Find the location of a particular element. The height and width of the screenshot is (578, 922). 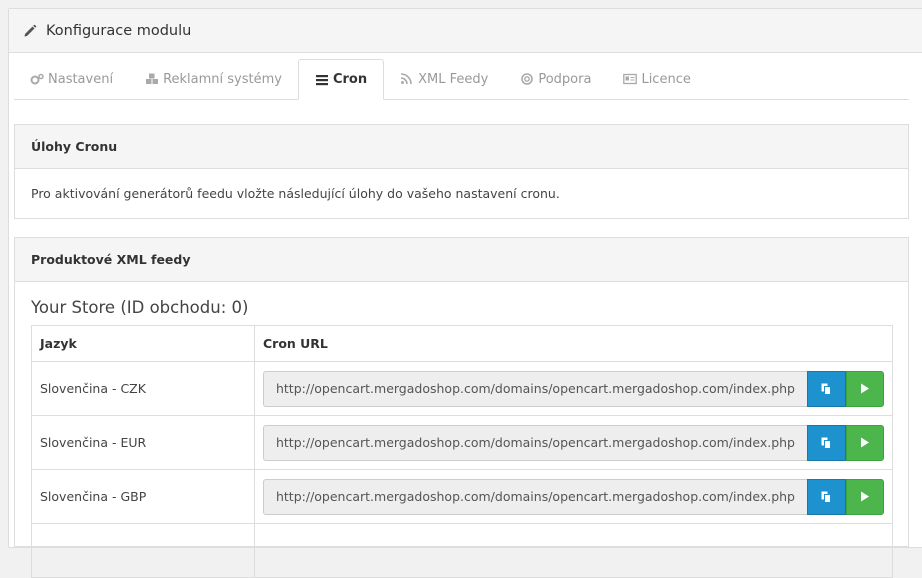

tab-licence: Licence is located at coordinates (656, 79).